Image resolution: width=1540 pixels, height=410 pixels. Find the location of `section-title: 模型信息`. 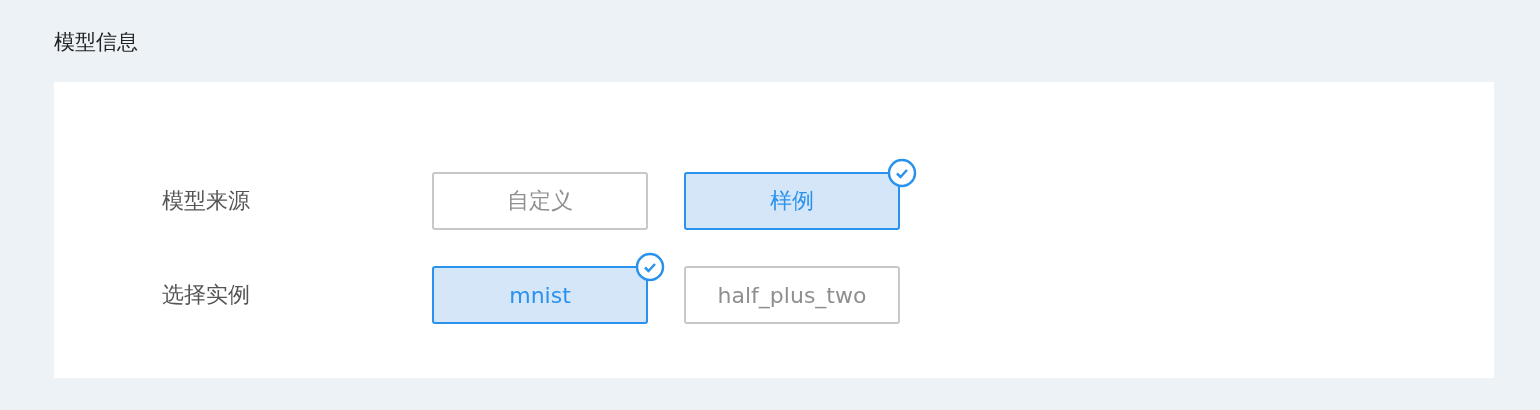

section-title: 模型信息 is located at coordinates (96, 42).